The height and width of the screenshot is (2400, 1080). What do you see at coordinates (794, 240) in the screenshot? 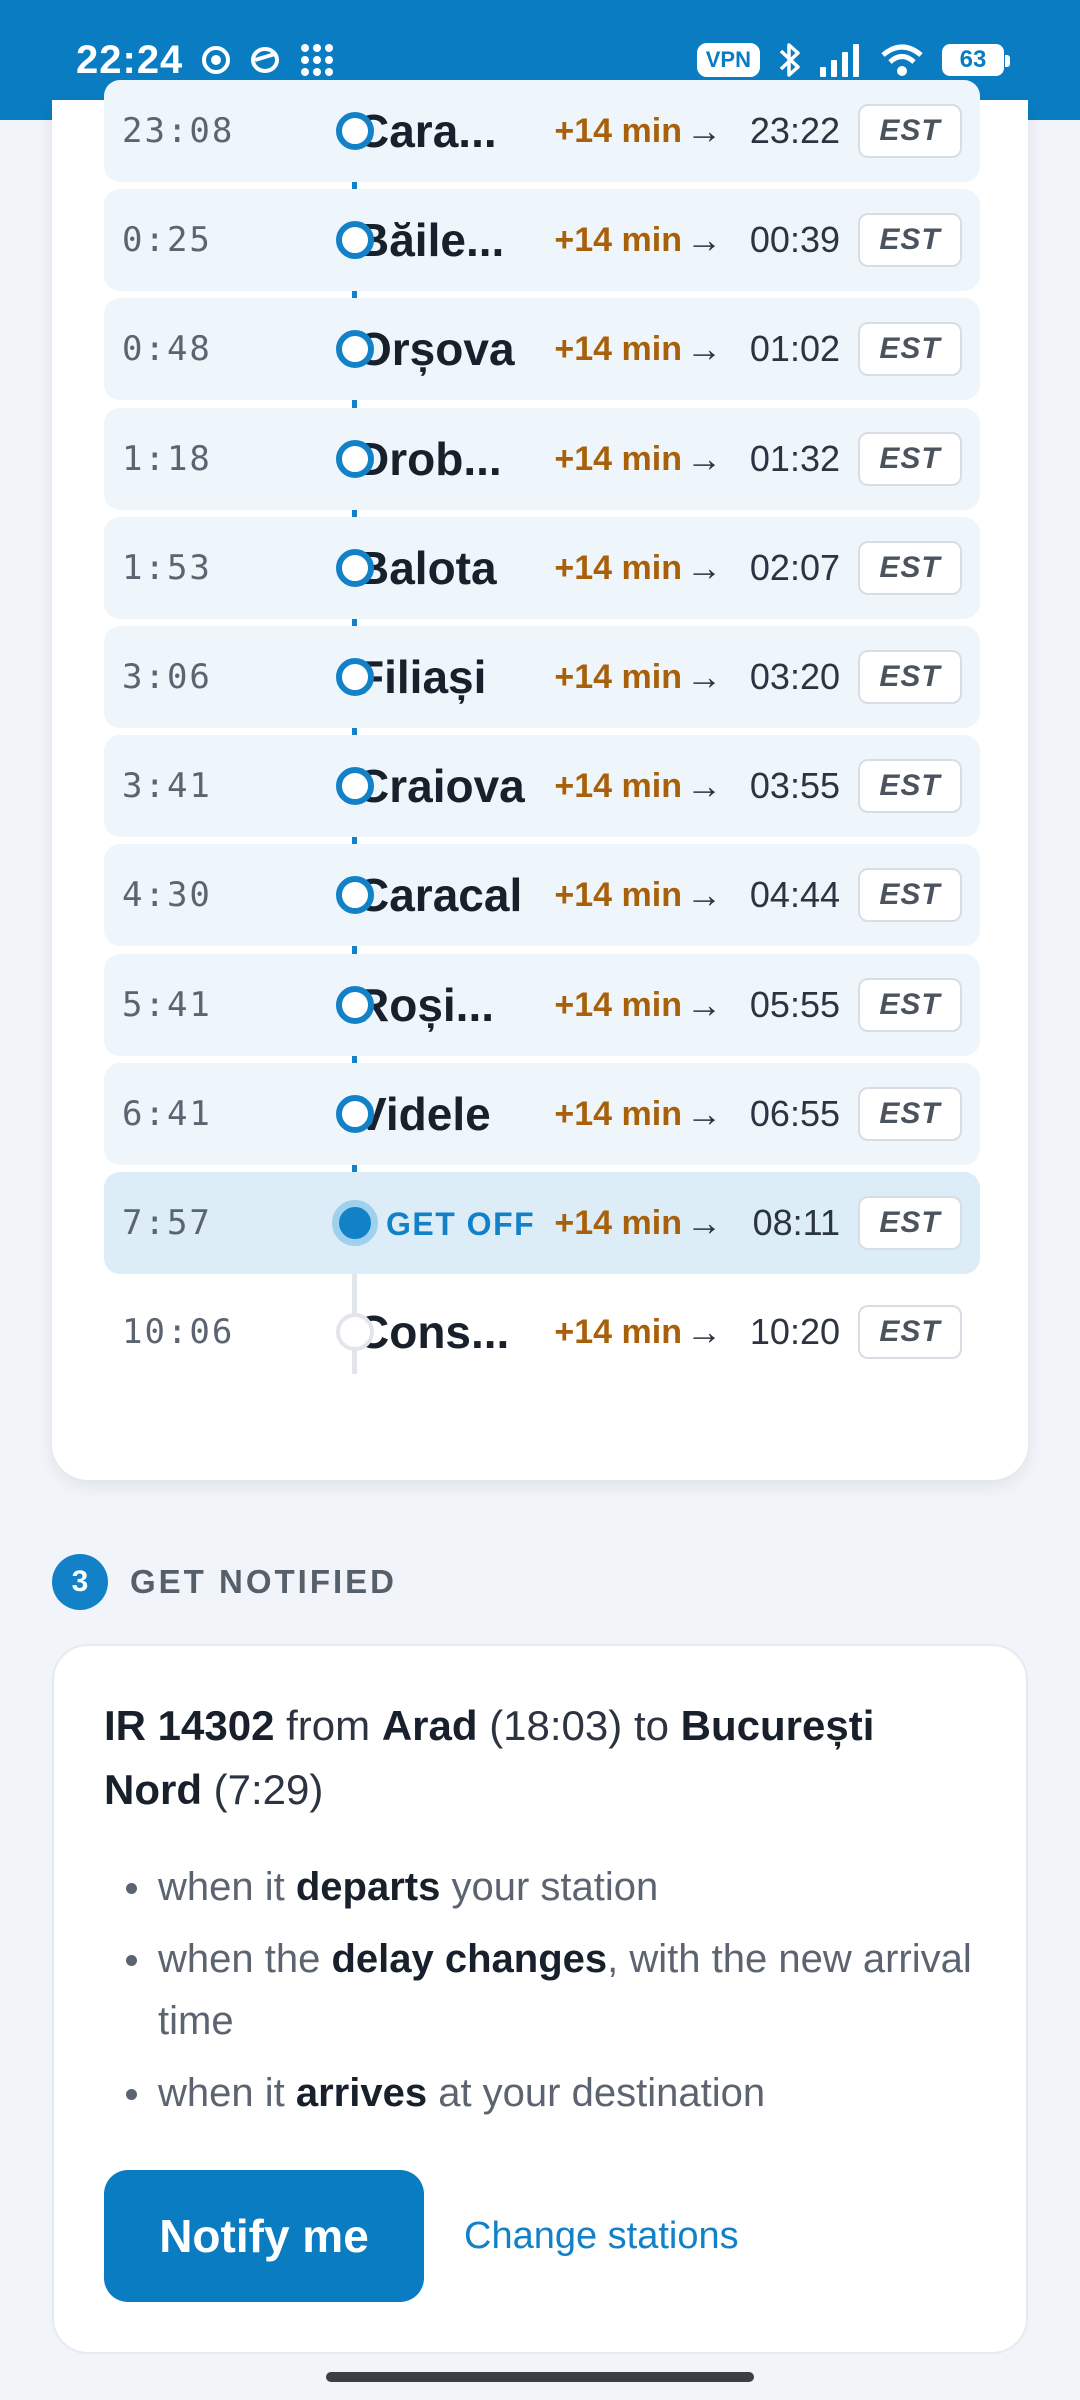
I see `stop-estimated-time: 00:39` at bounding box center [794, 240].